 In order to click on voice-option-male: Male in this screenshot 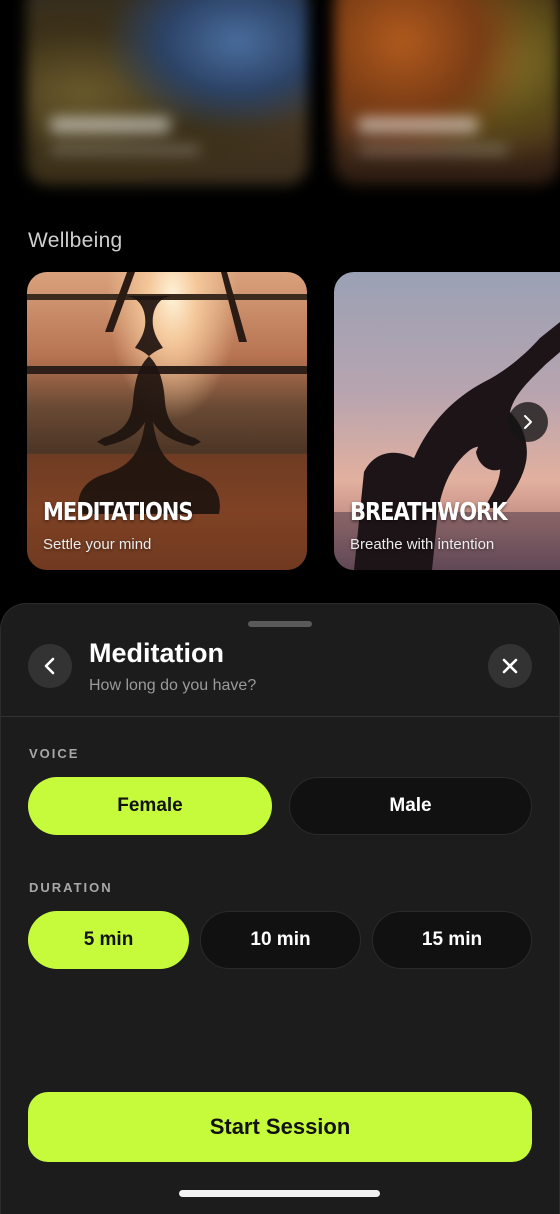, I will do `click(410, 806)`.